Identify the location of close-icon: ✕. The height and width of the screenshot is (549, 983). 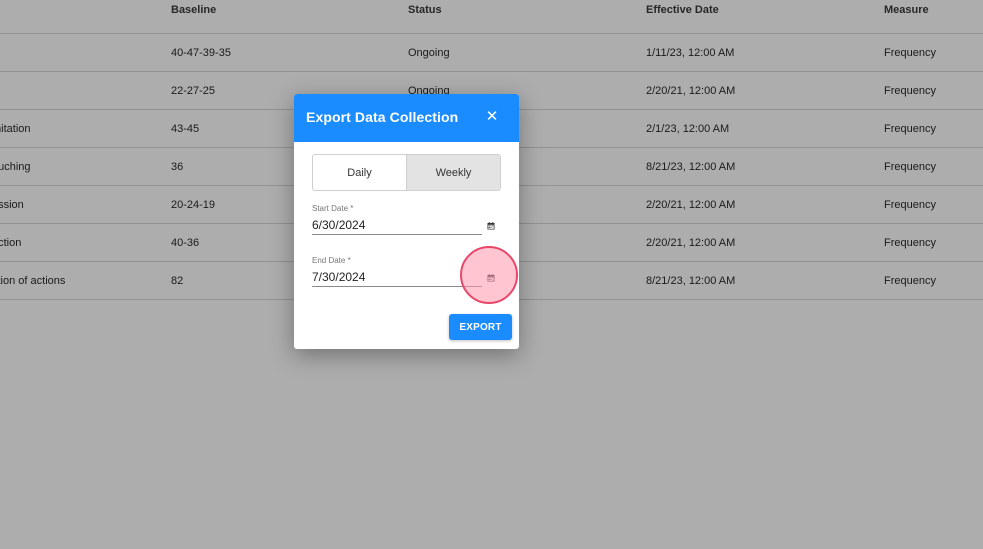
(492, 117).